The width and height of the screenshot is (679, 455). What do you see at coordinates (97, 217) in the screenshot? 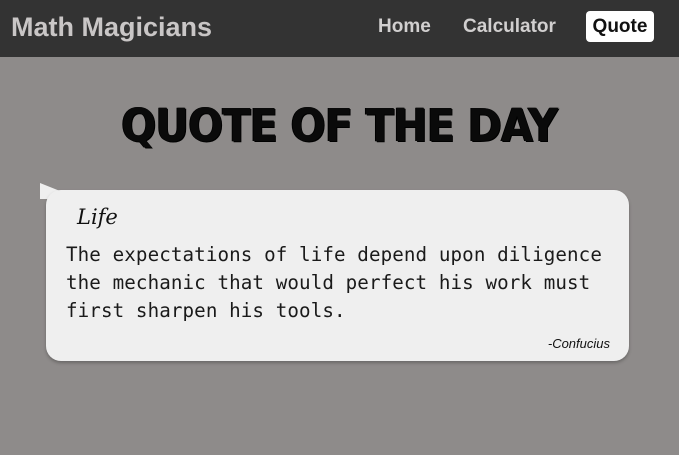
I see `quote-category: Life` at bounding box center [97, 217].